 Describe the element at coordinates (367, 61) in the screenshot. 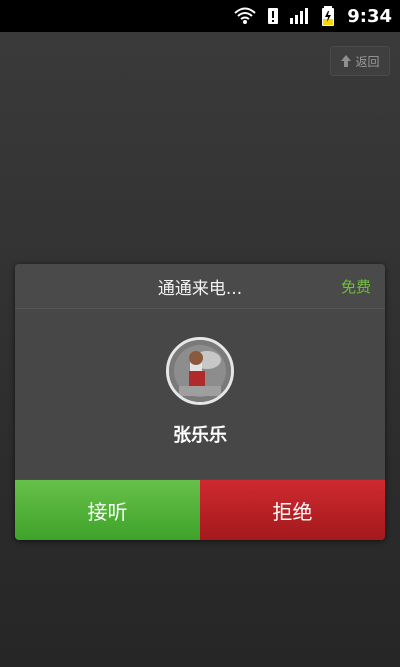

I see `back-button-label: 返回` at that location.